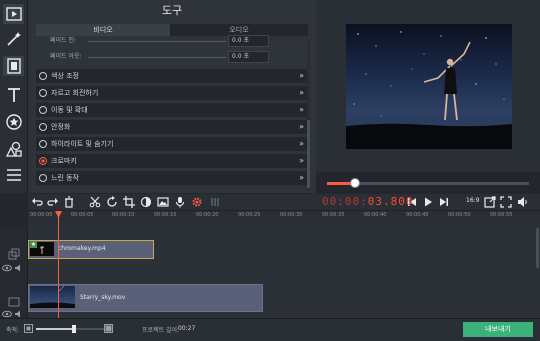 This screenshot has height=341, width=540. What do you see at coordinates (74, 329) in the screenshot?
I see `zoom-handle` at bounding box center [74, 329].